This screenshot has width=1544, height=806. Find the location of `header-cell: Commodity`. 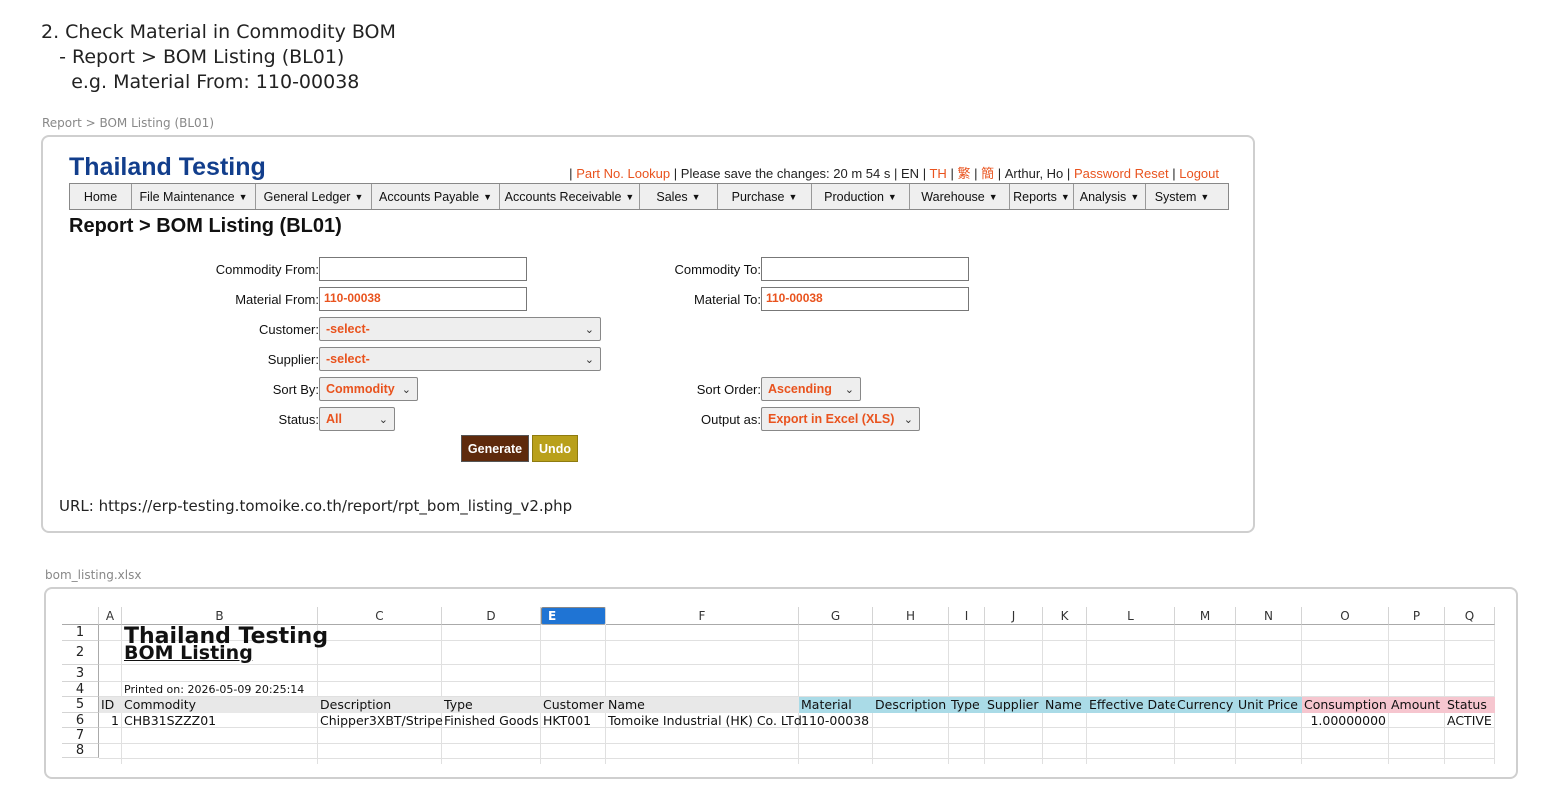

header-cell: Commodity is located at coordinates (220, 705).